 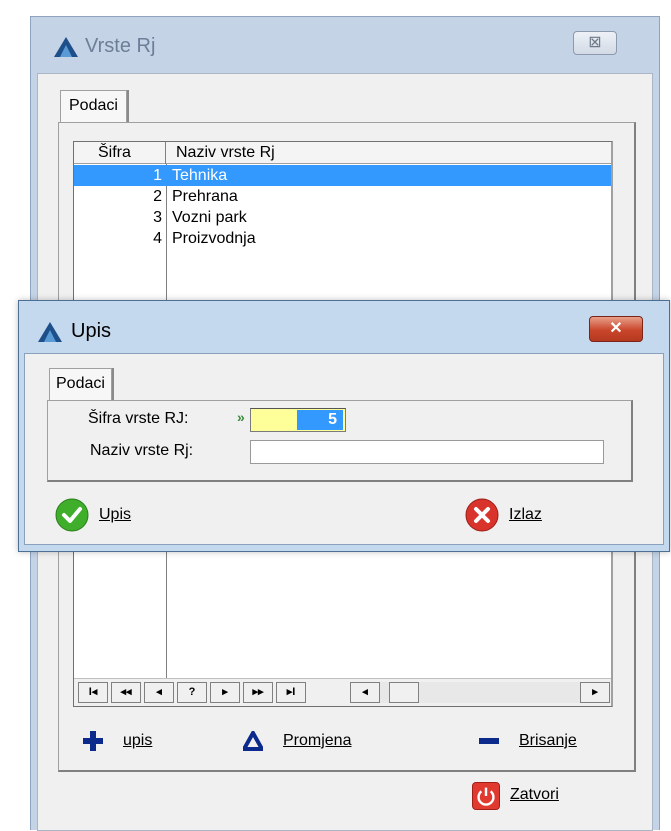 What do you see at coordinates (120, 46) in the screenshot?
I see `window-title: Vrste Rj` at bounding box center [120, 46].